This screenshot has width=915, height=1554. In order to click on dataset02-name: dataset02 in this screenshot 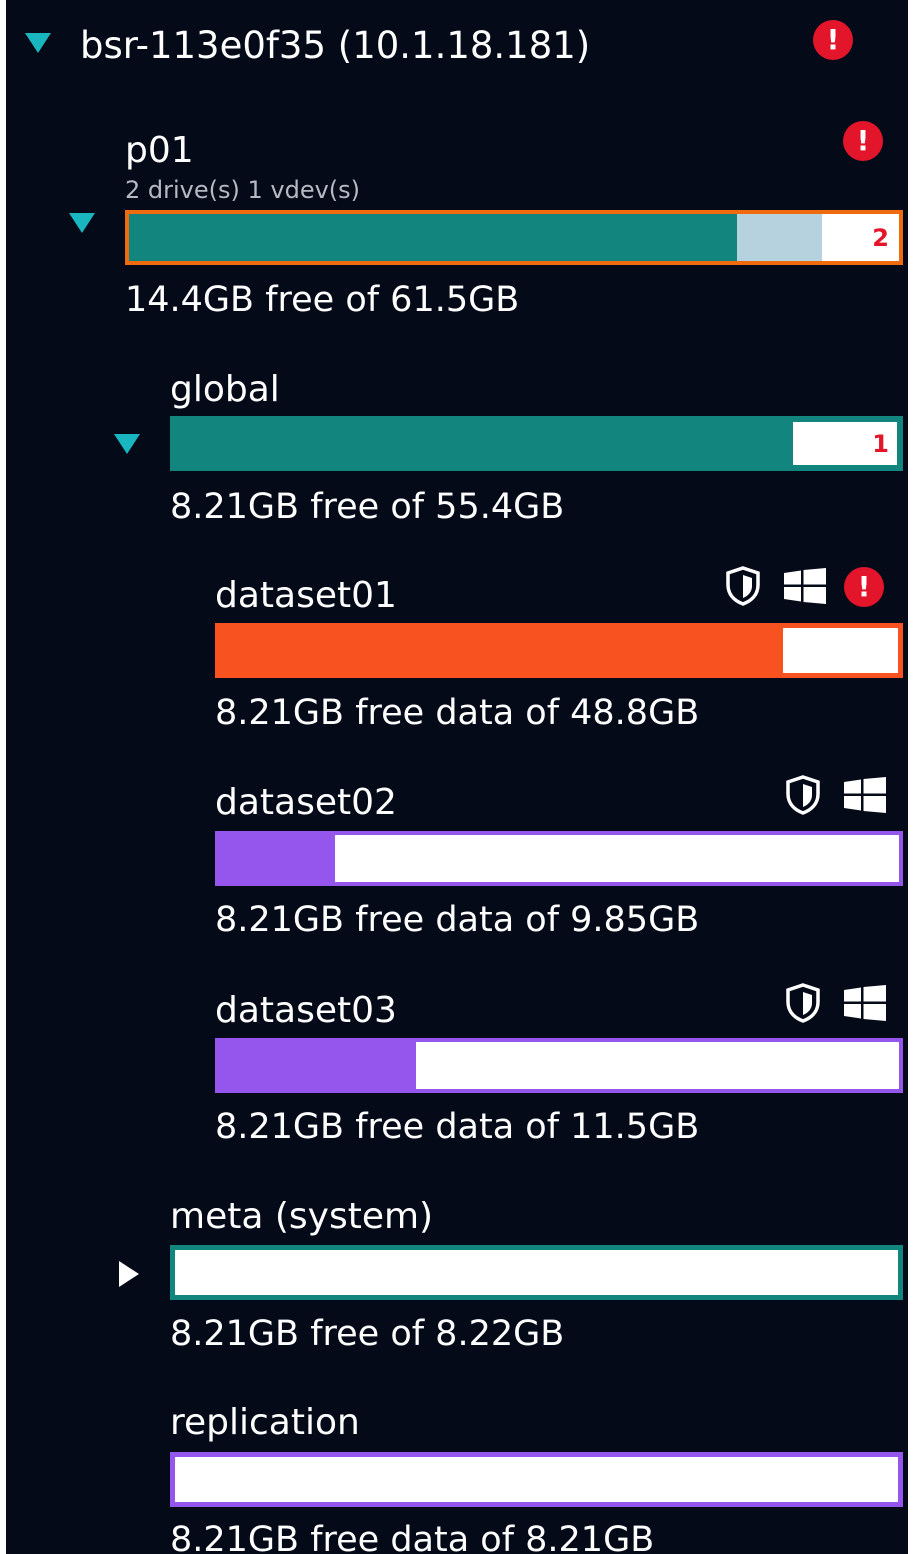, I will do `click(306, 803)`.